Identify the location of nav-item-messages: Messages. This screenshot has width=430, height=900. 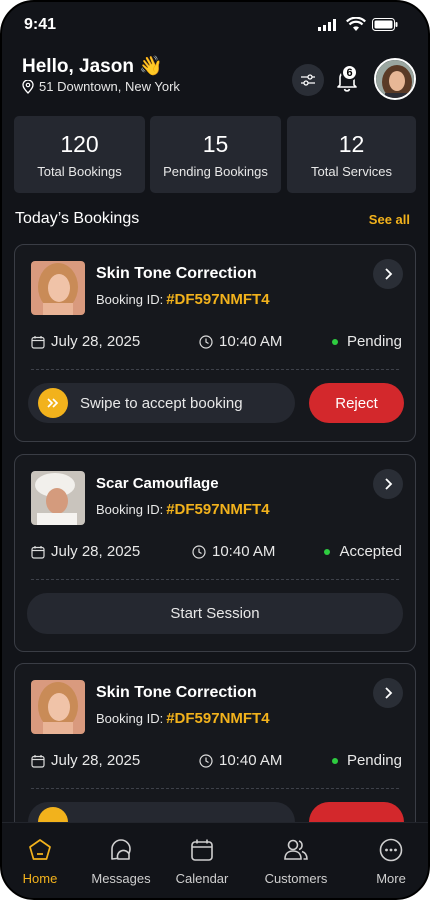
(121, 861).